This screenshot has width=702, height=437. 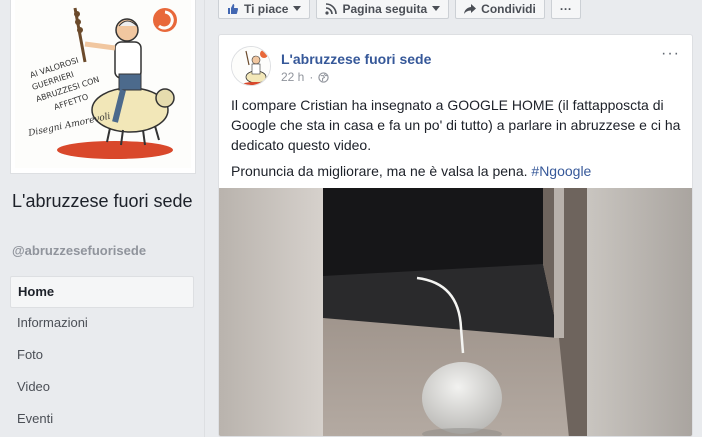 What do you see at coordinates (102, 324) in the screenshot?
I see `nav-item-informazioni: Informazioni` at bounding box center [102, 324].